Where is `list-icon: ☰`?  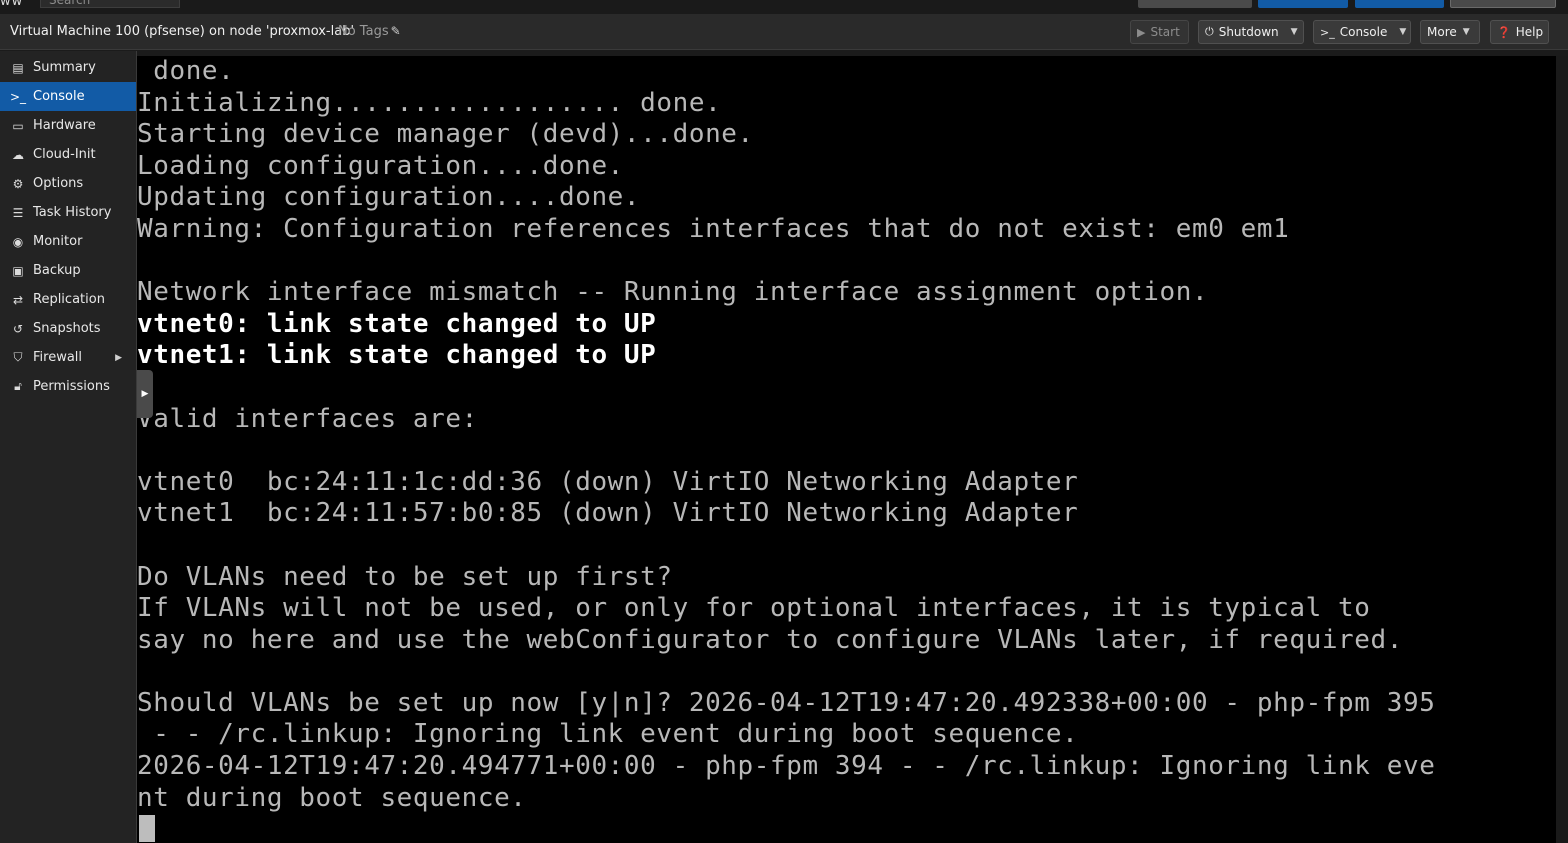
list-icon: ☰ is located at coordinates (18, 212).